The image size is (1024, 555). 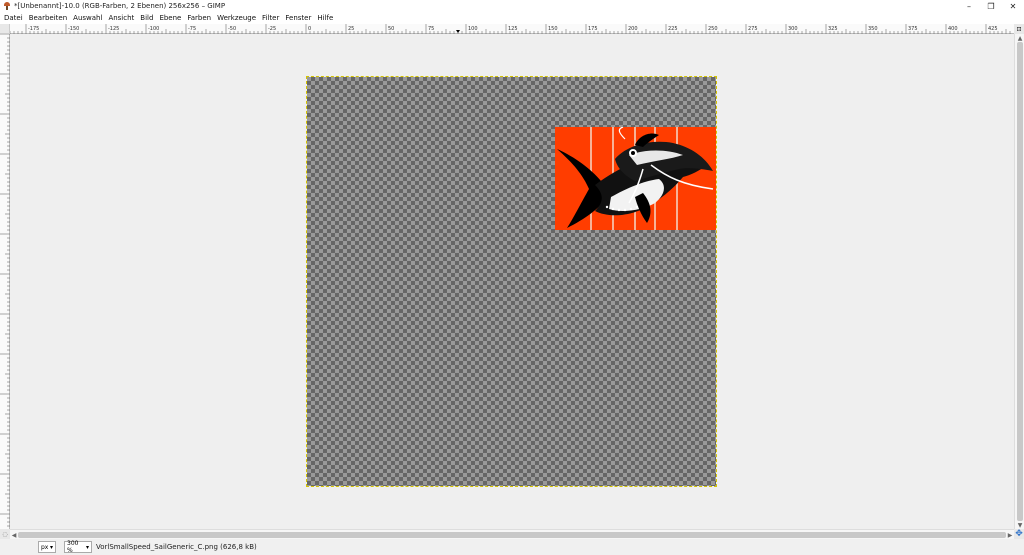 What do you see at coordinates (673, 29) in the screenshot?
I see `ruler-label: 225` at bounding box center [673, 29].